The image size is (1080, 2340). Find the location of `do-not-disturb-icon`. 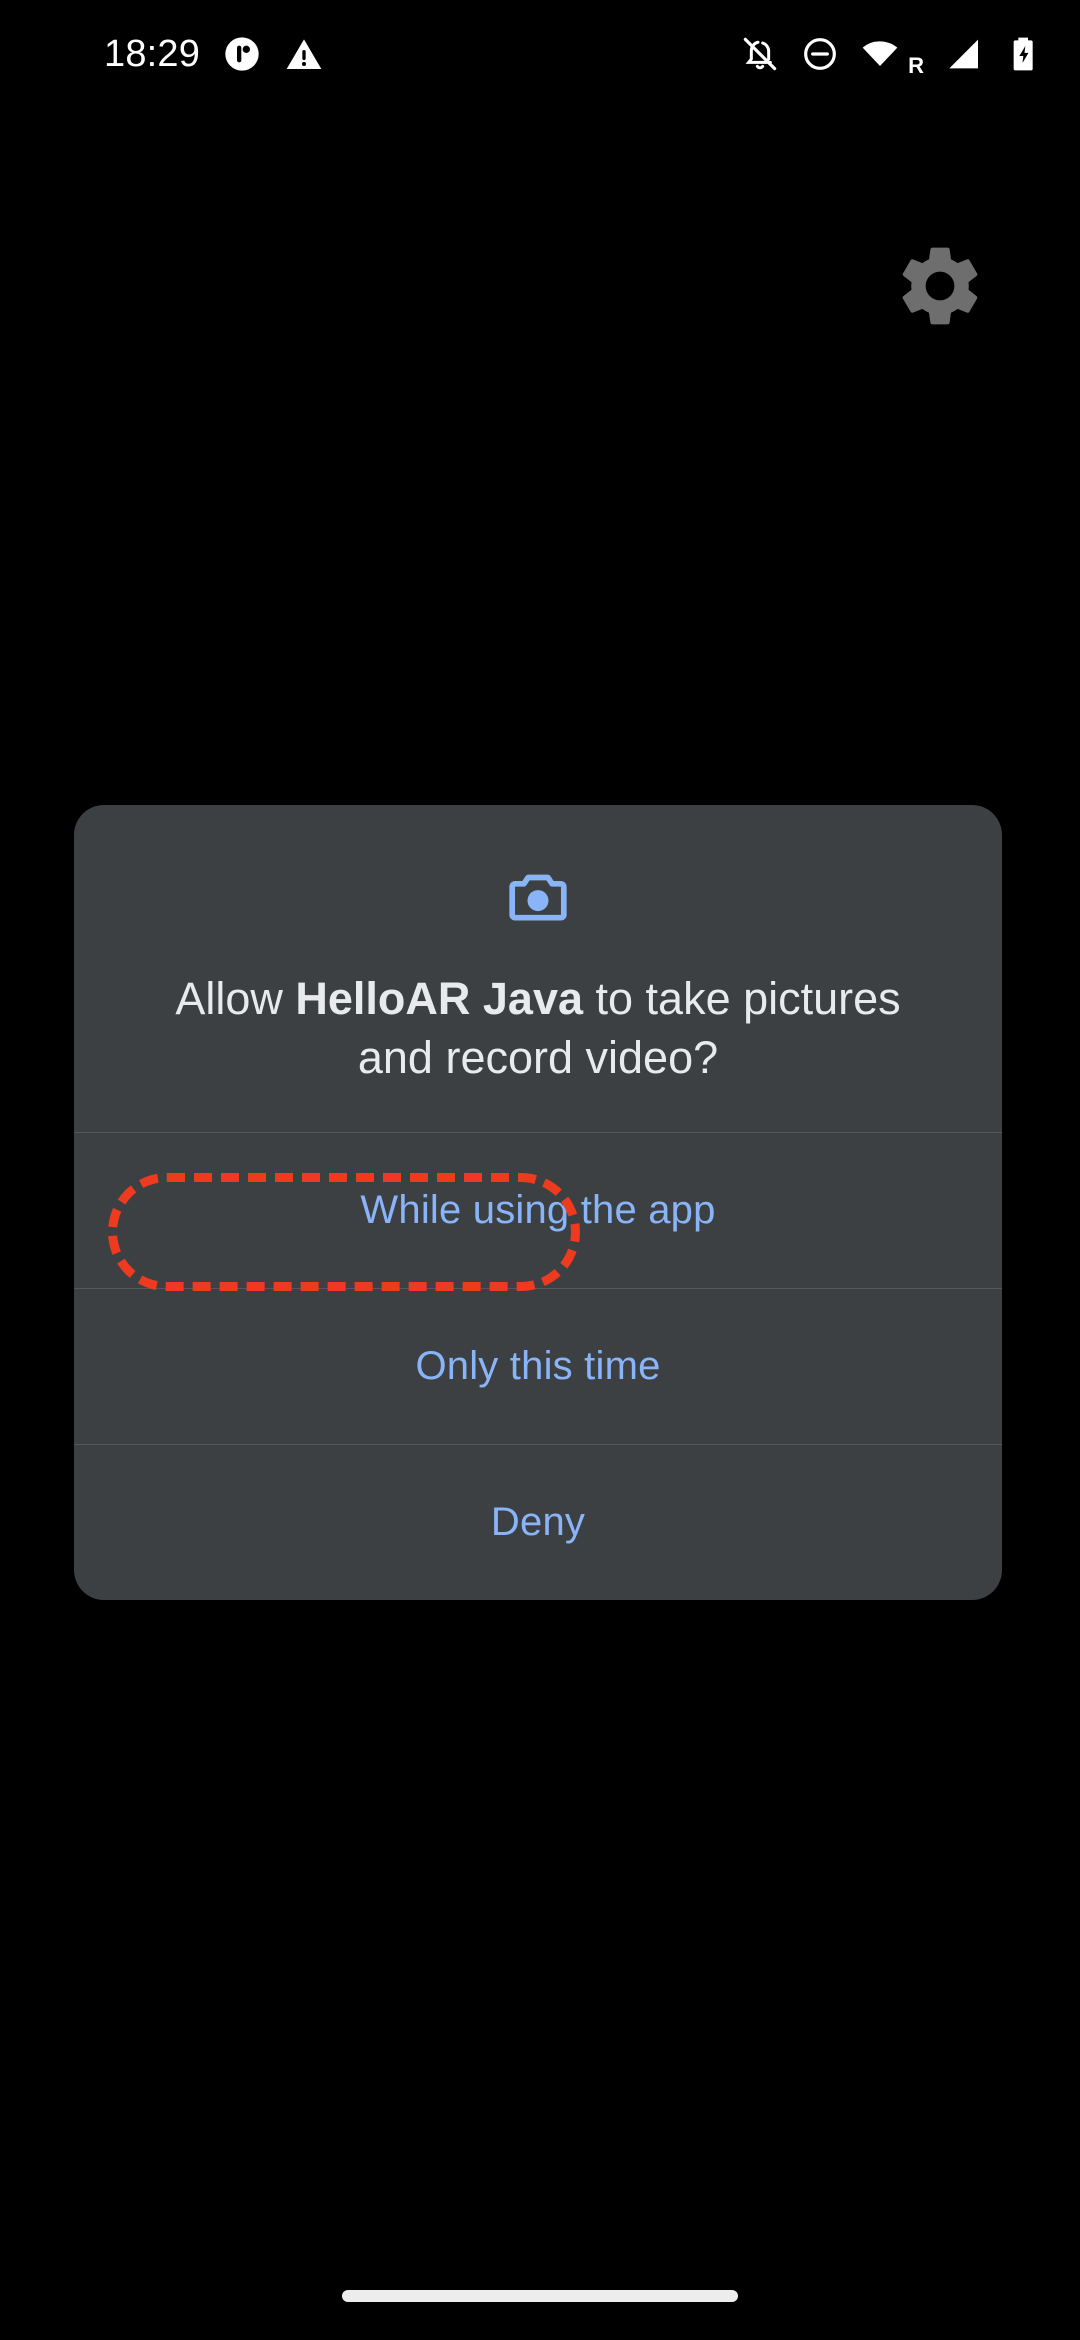

do-not-disturb-icon is located at coordinates (820, 54).